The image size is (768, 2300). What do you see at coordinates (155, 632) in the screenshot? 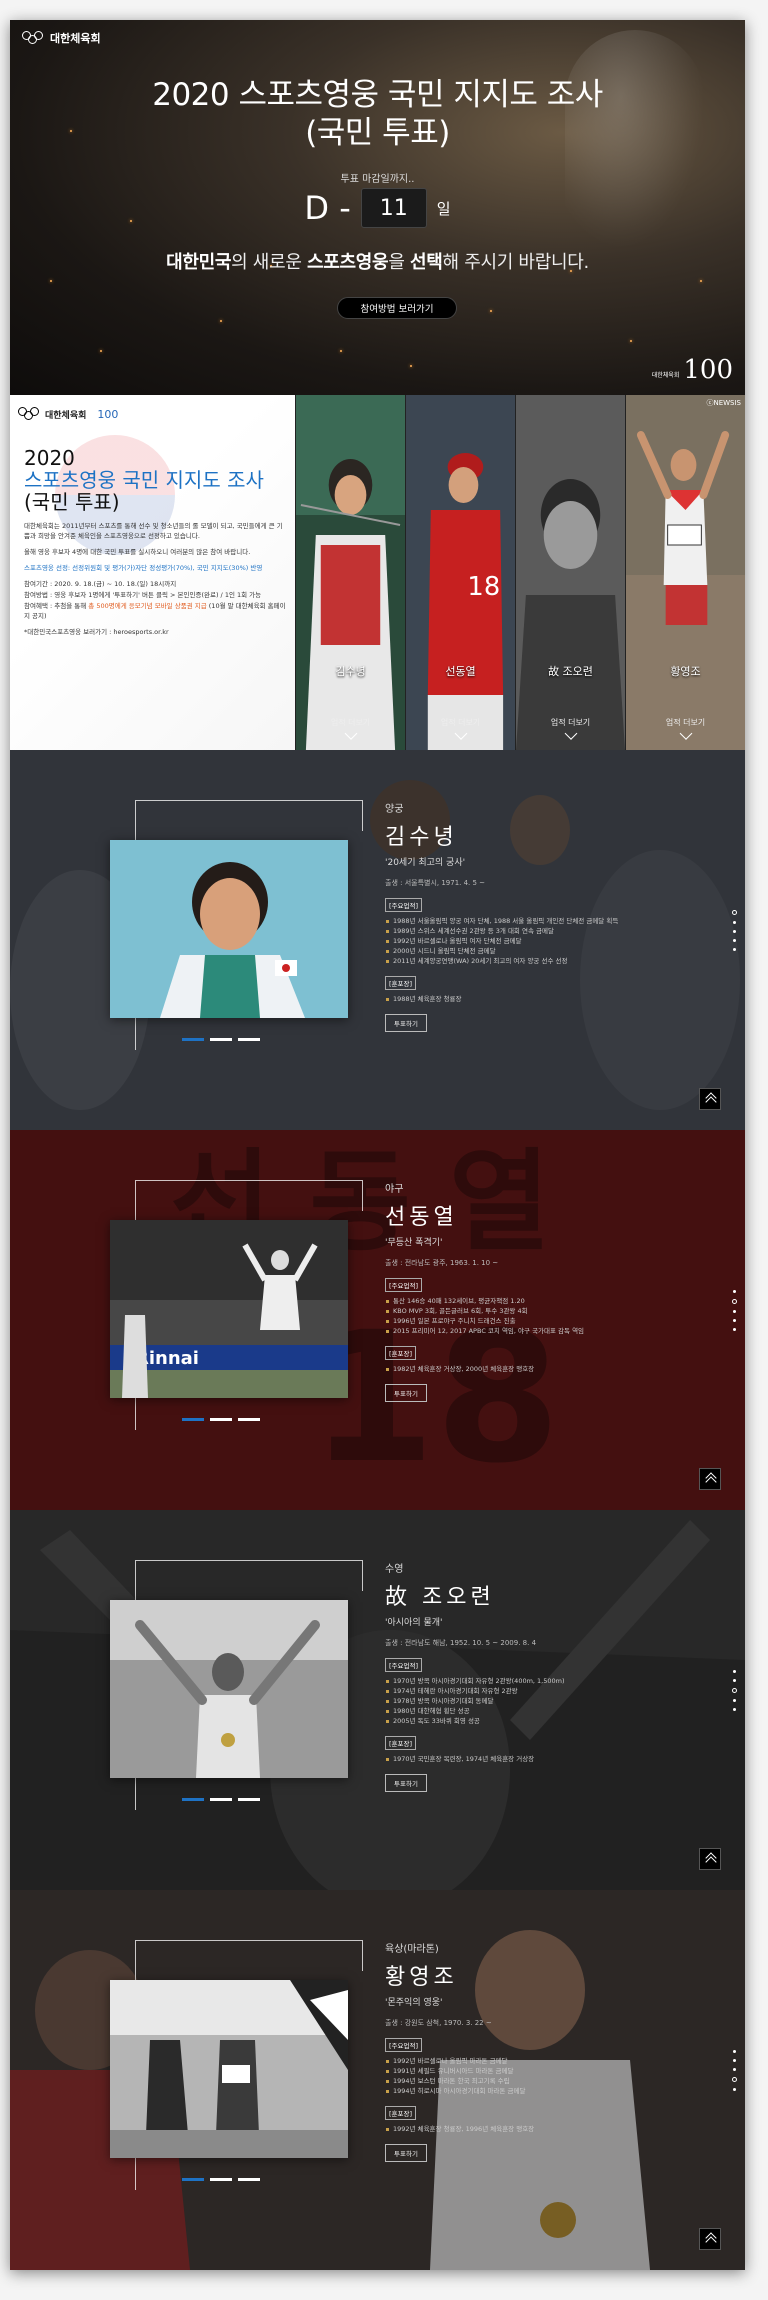
I see `info-site-link: *대한민국스포츠영웅 보러가기 : heroesports.or.kr` at bounding box center [155, 632].